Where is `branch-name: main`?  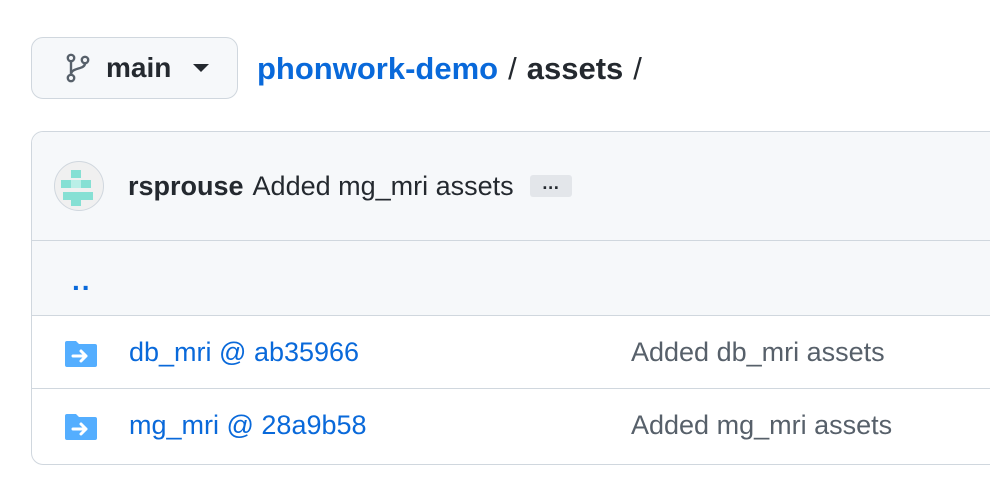 branch-name: main is located at coordinates (139, 67).